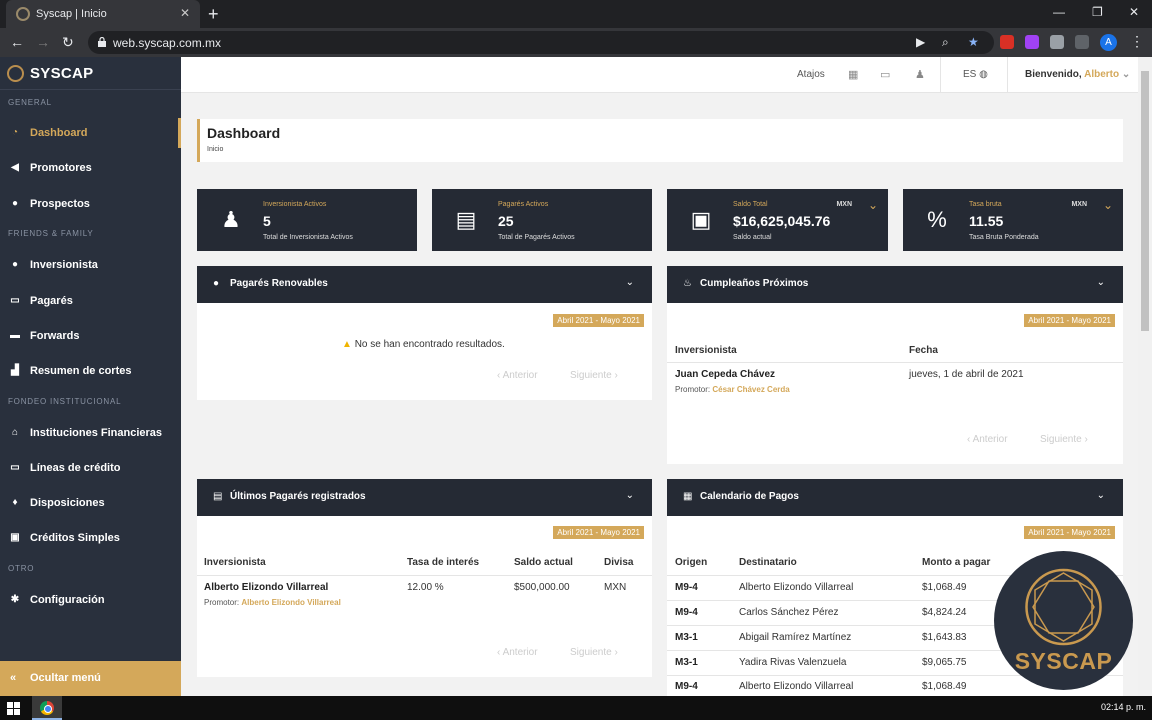  What do you see at coordinates (425, 587) in the screenshot?
I see `cell-tasa: 12.00 %` at bounding box center [425, 587].